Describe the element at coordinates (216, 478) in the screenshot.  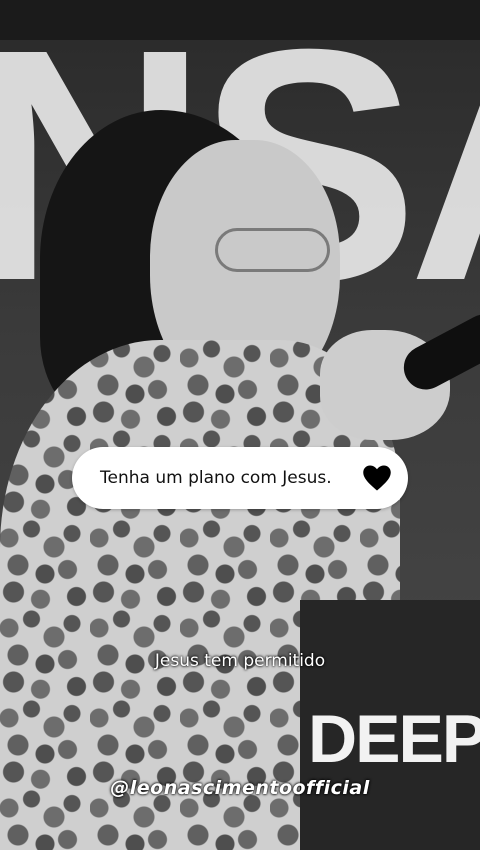
I see `caption-text: Tenha um plano com Jesus.` at that location.